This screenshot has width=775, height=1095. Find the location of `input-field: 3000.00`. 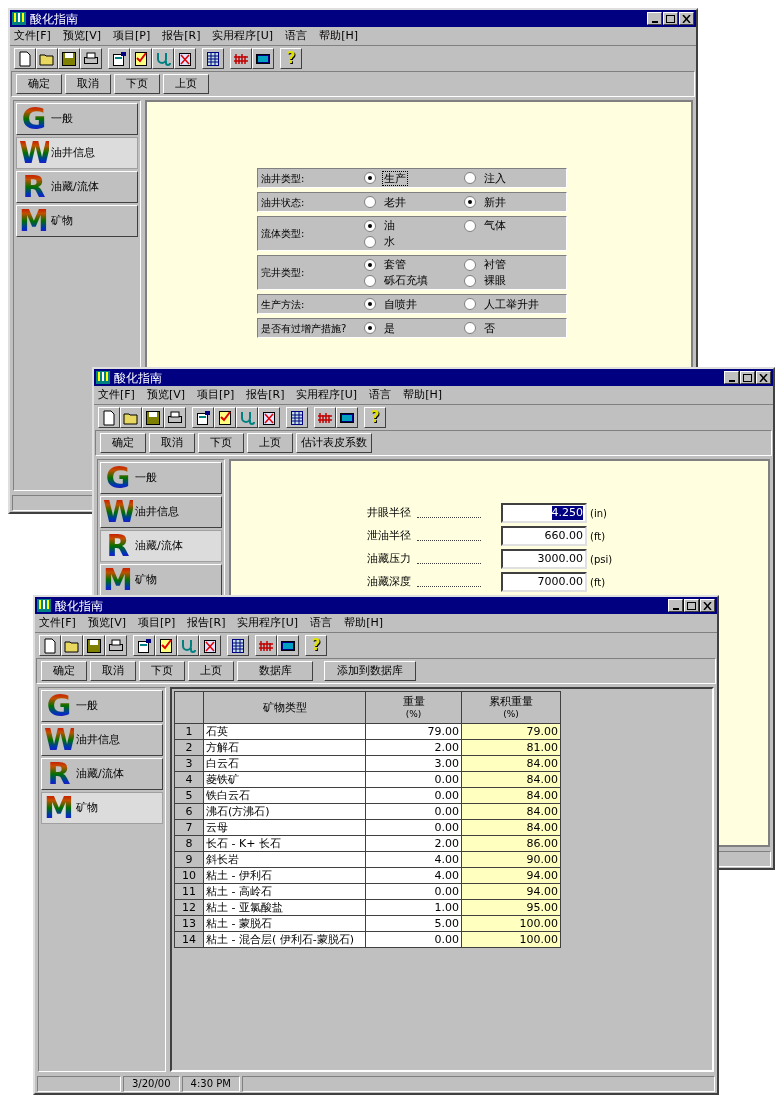

input-field: 3000.00 is located at coordinates (544, 559).